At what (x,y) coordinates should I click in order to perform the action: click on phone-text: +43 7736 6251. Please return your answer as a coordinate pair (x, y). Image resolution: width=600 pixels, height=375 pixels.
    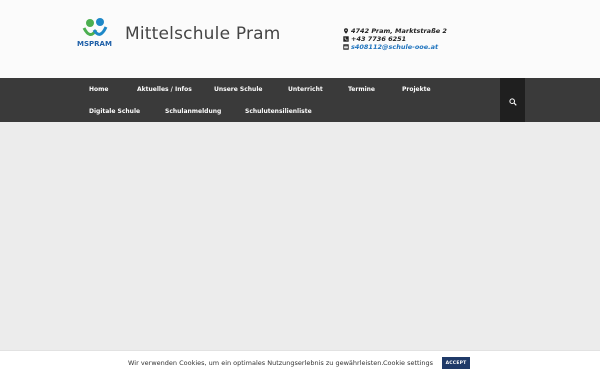
    Looking at the image, I should click on (379, 39).